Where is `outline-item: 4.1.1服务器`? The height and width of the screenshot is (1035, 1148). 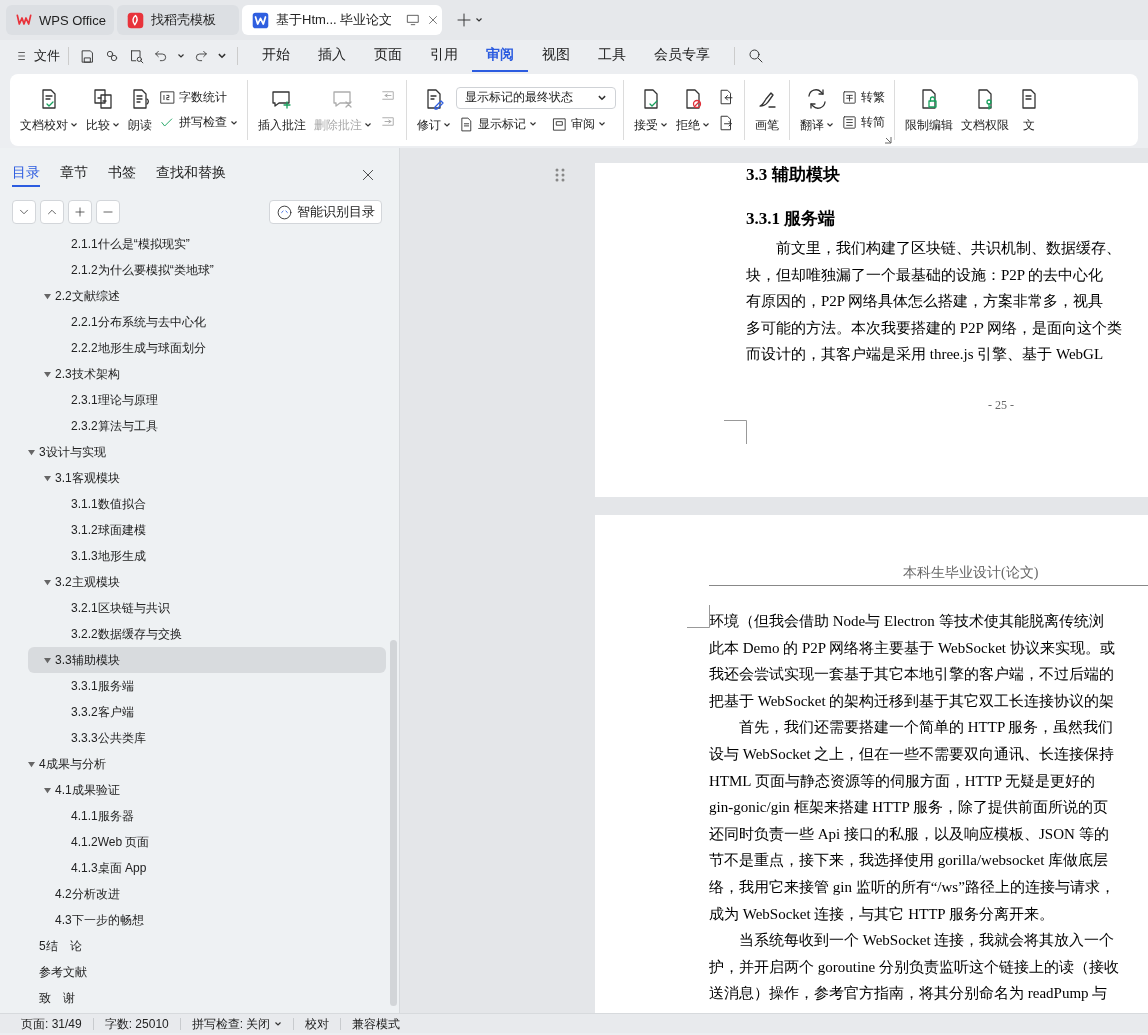
outline-item: 4.1.1服务器 is located at coordinates (207, 816).